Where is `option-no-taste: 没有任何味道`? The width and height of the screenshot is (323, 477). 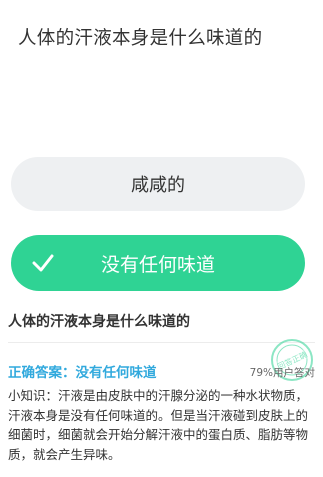 option-no-taste: 没有任何味道 is located at coordinates (158, 263).